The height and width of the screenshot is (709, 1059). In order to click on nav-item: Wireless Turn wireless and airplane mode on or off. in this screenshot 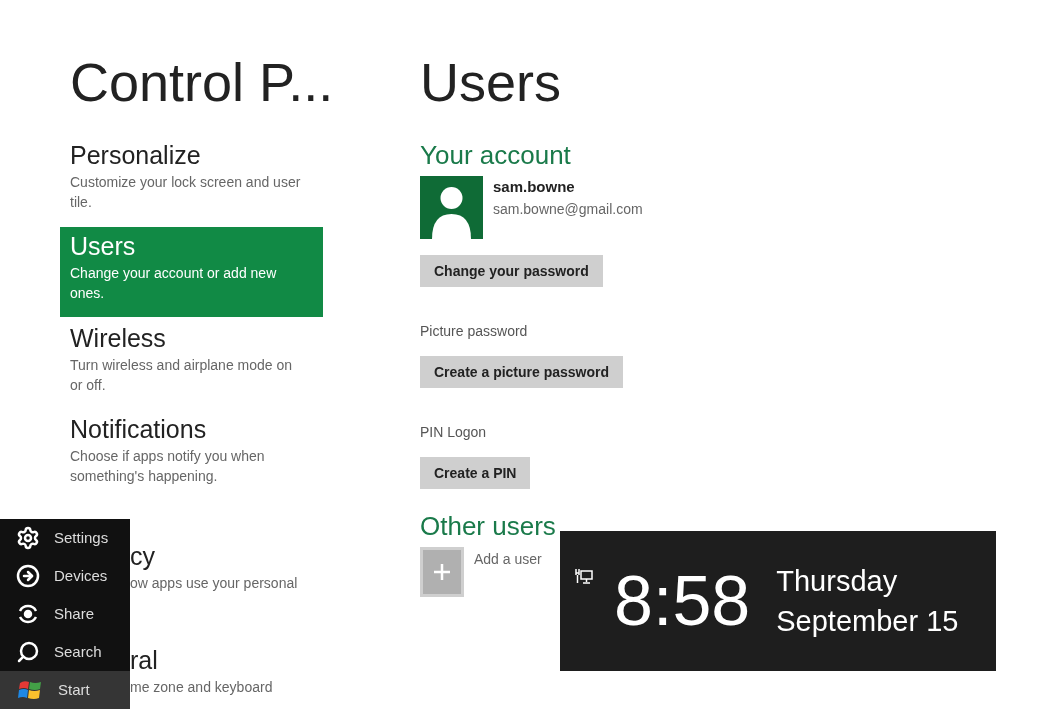, I will do `click(191, 363)`.